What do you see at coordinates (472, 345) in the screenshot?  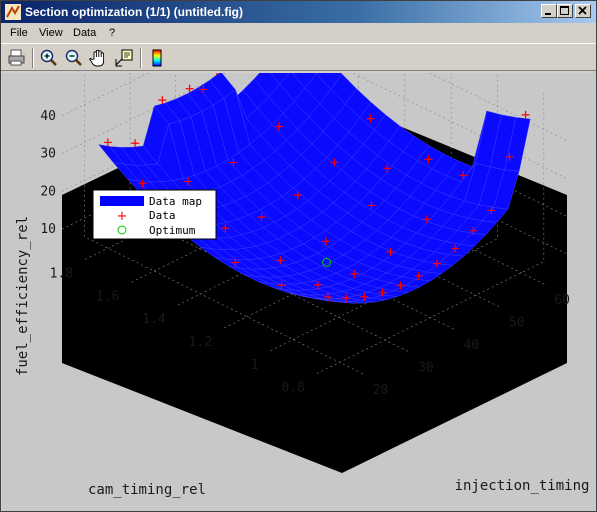 I see `x-tick-label: 40` at bounding box center [472, 345].